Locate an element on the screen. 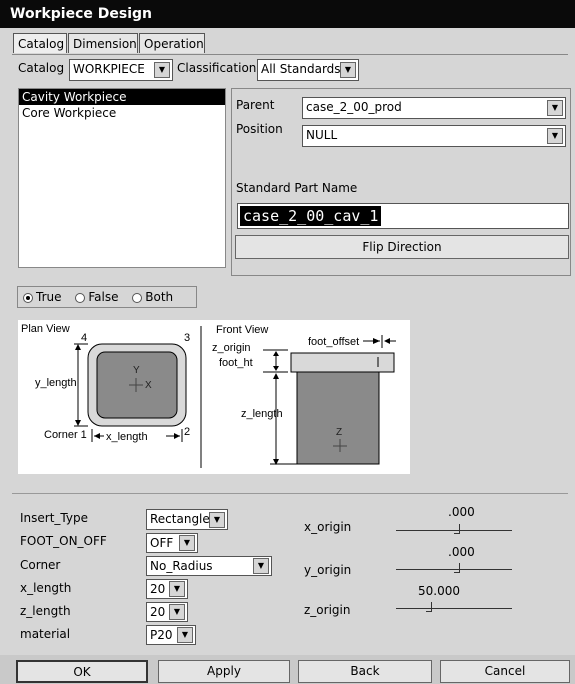 The height and width of the screenshot is (684, 575). classification-dropdown: All Standards ▼ is located at coordinates (308, 70).